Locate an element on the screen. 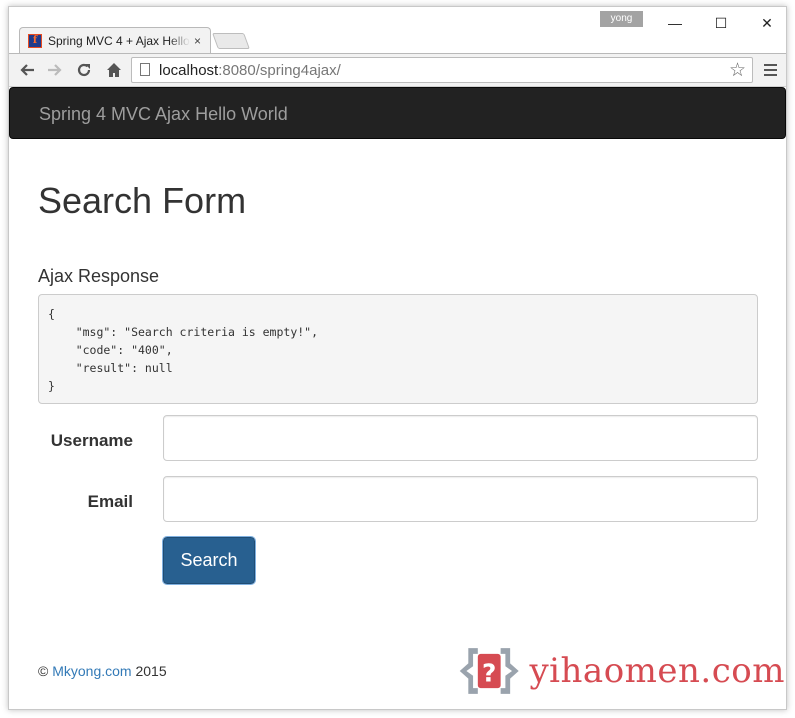 The image size is (795, 718). url-host: localhost is located at coordinates (189, 70).